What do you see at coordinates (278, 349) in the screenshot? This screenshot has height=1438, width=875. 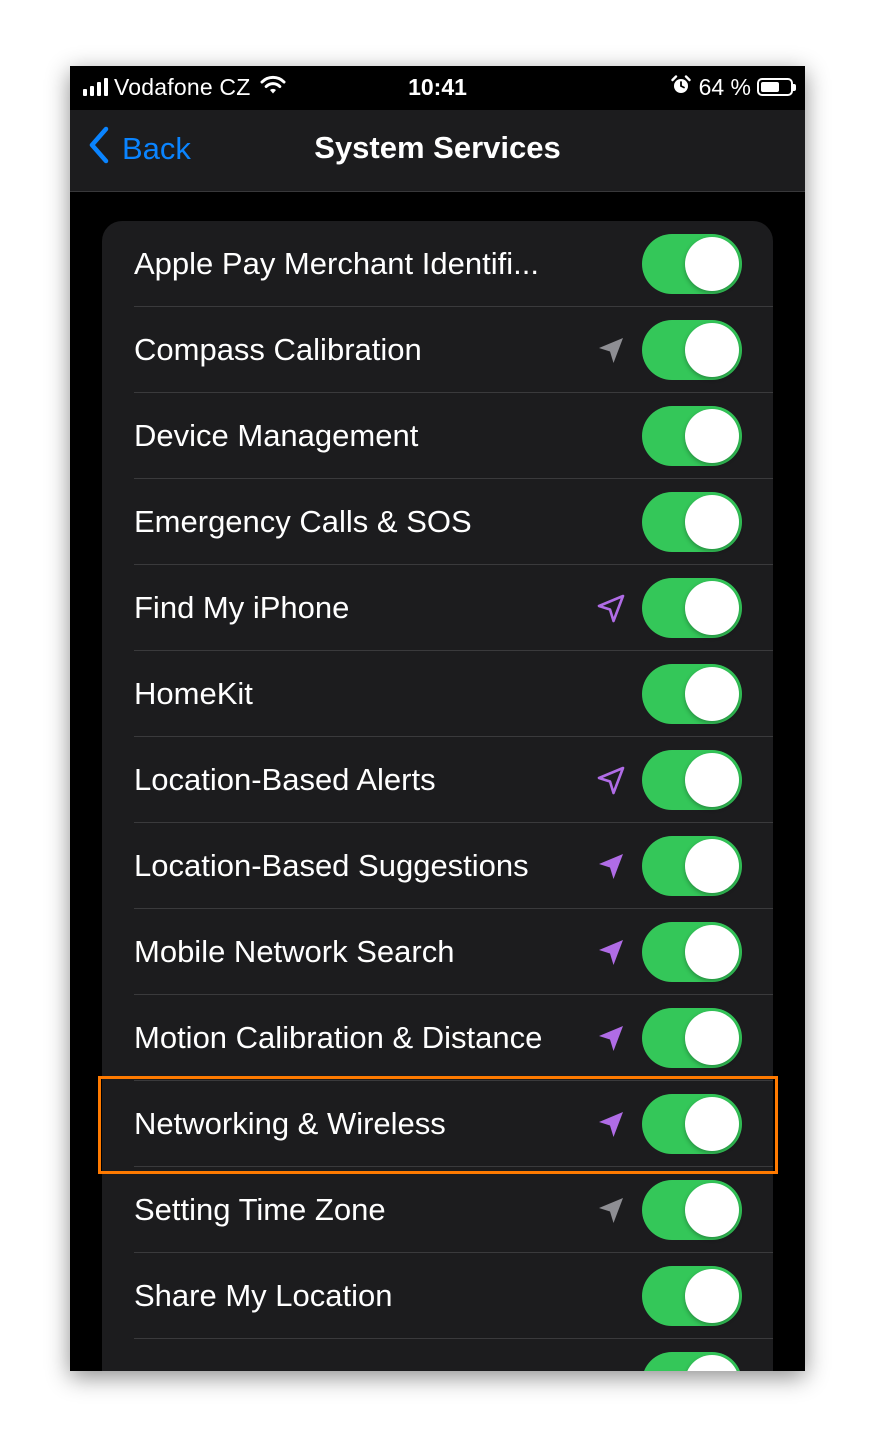 I see `row-label: Compass Calibration` at bounding box center [278, 349].